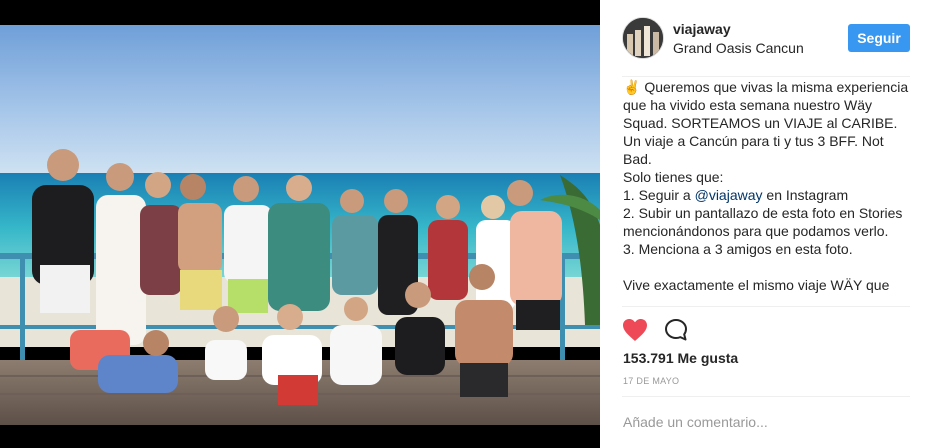 The width and height of the screenshot is (933, 448). Describe the element at coordinates (702, 29) in the screenshot. I see `username: viajaway` at that location.